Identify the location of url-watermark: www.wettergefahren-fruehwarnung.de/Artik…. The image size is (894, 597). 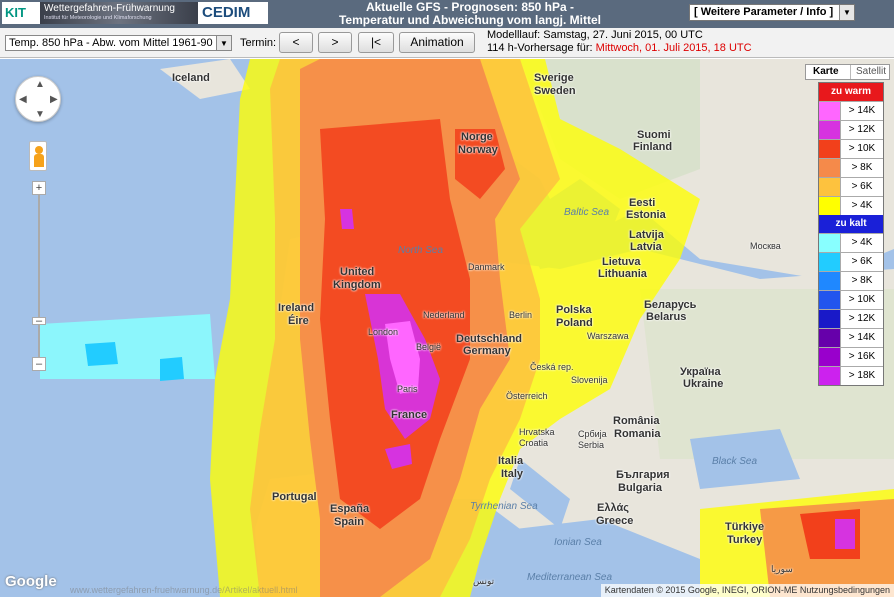
(184, 590).